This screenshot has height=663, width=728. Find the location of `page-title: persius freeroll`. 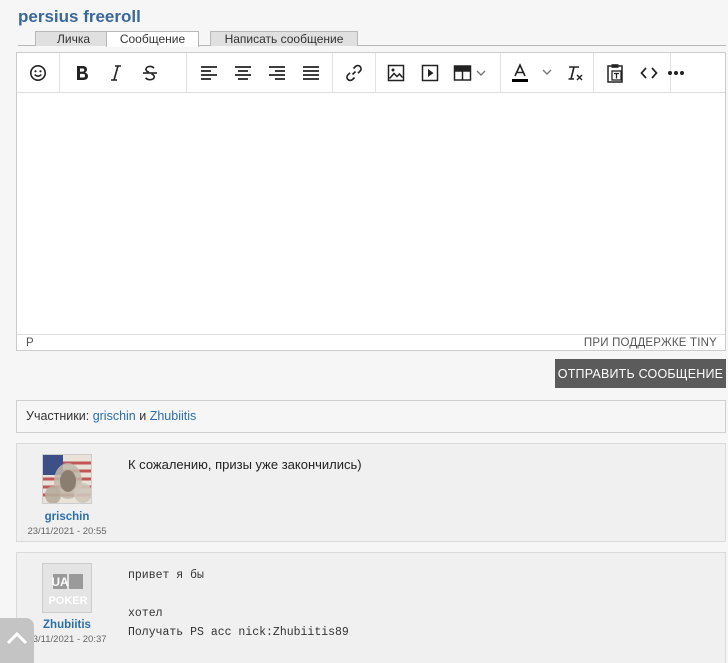

page-title: persius freeroll is located at coordinates (79, 16).